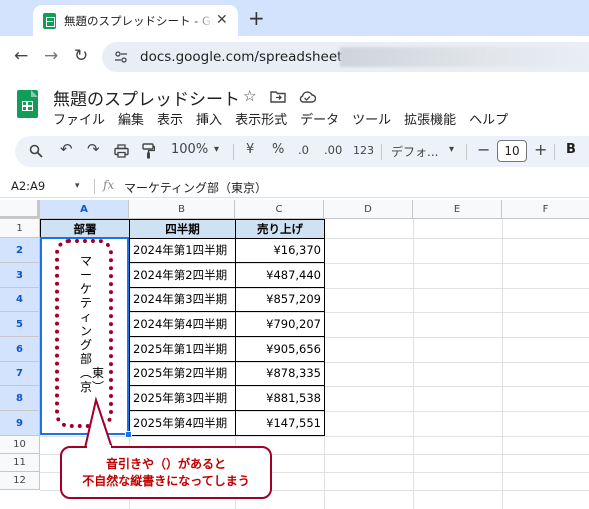 This screenshot has height=509, width=589. Describe the element at coordinates (182, 229) in the screenshot. I see `cell-b1-header: 四半期` at that location.